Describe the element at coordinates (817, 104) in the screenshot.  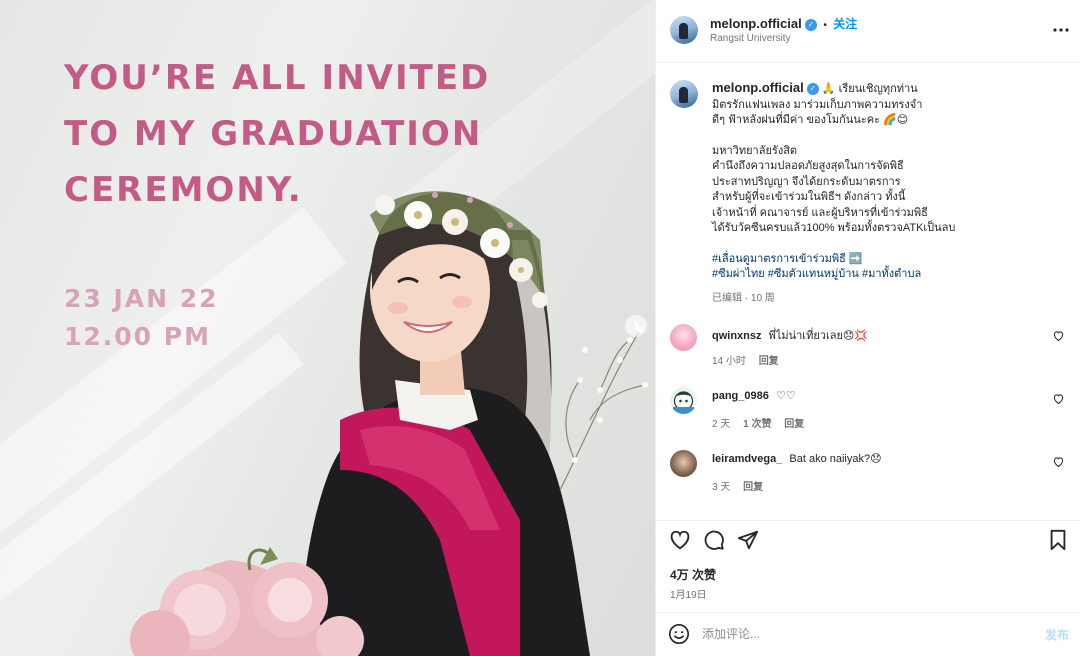
I see `caption-line: มิตรรักแฟนเพลง มาร่วมเก็บภาพความทรงจำ` at that location.